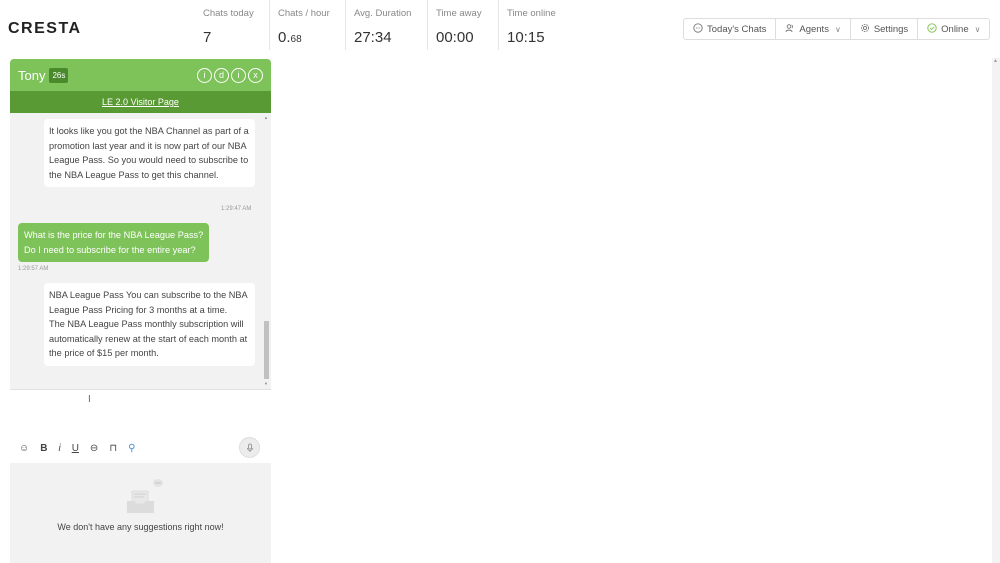 The image size is (1000, 563). Describe the element at coordinates (75, 448) in the screenshot. I see `underline-button: U` at that location.